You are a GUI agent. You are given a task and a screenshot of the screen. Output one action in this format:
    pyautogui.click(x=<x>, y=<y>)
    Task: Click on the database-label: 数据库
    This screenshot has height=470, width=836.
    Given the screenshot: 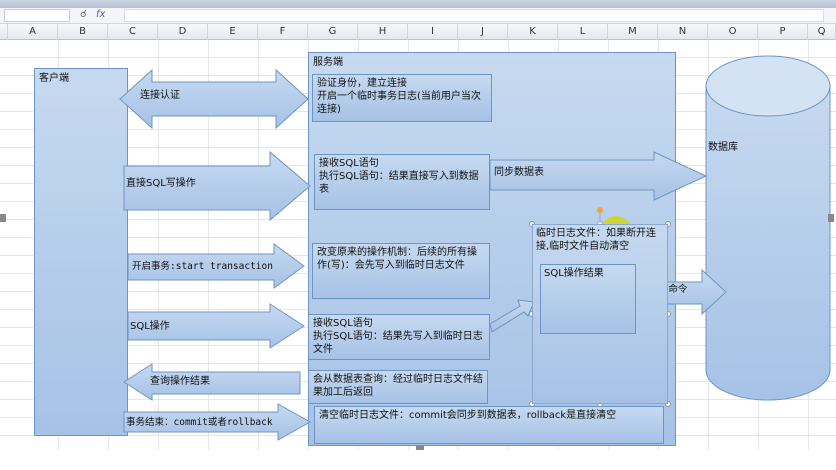 What is the action you would take?
    pyautogui.click(x=723, y=147)
    